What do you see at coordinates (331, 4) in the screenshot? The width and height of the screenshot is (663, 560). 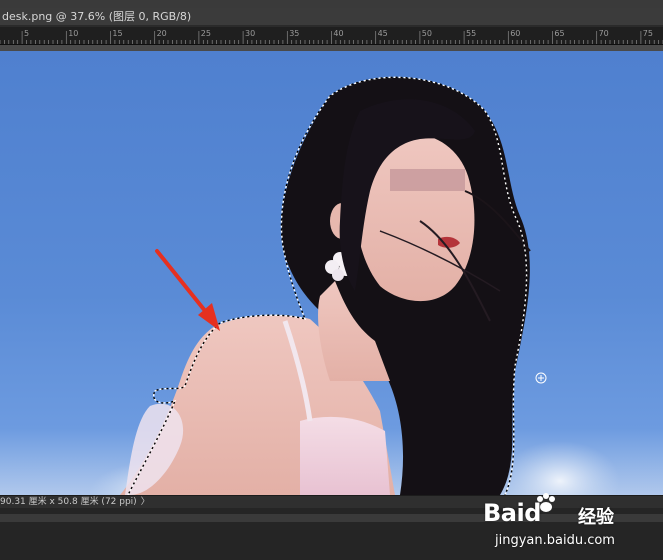 I see `menu-strip` at bounding box center [331, 4].